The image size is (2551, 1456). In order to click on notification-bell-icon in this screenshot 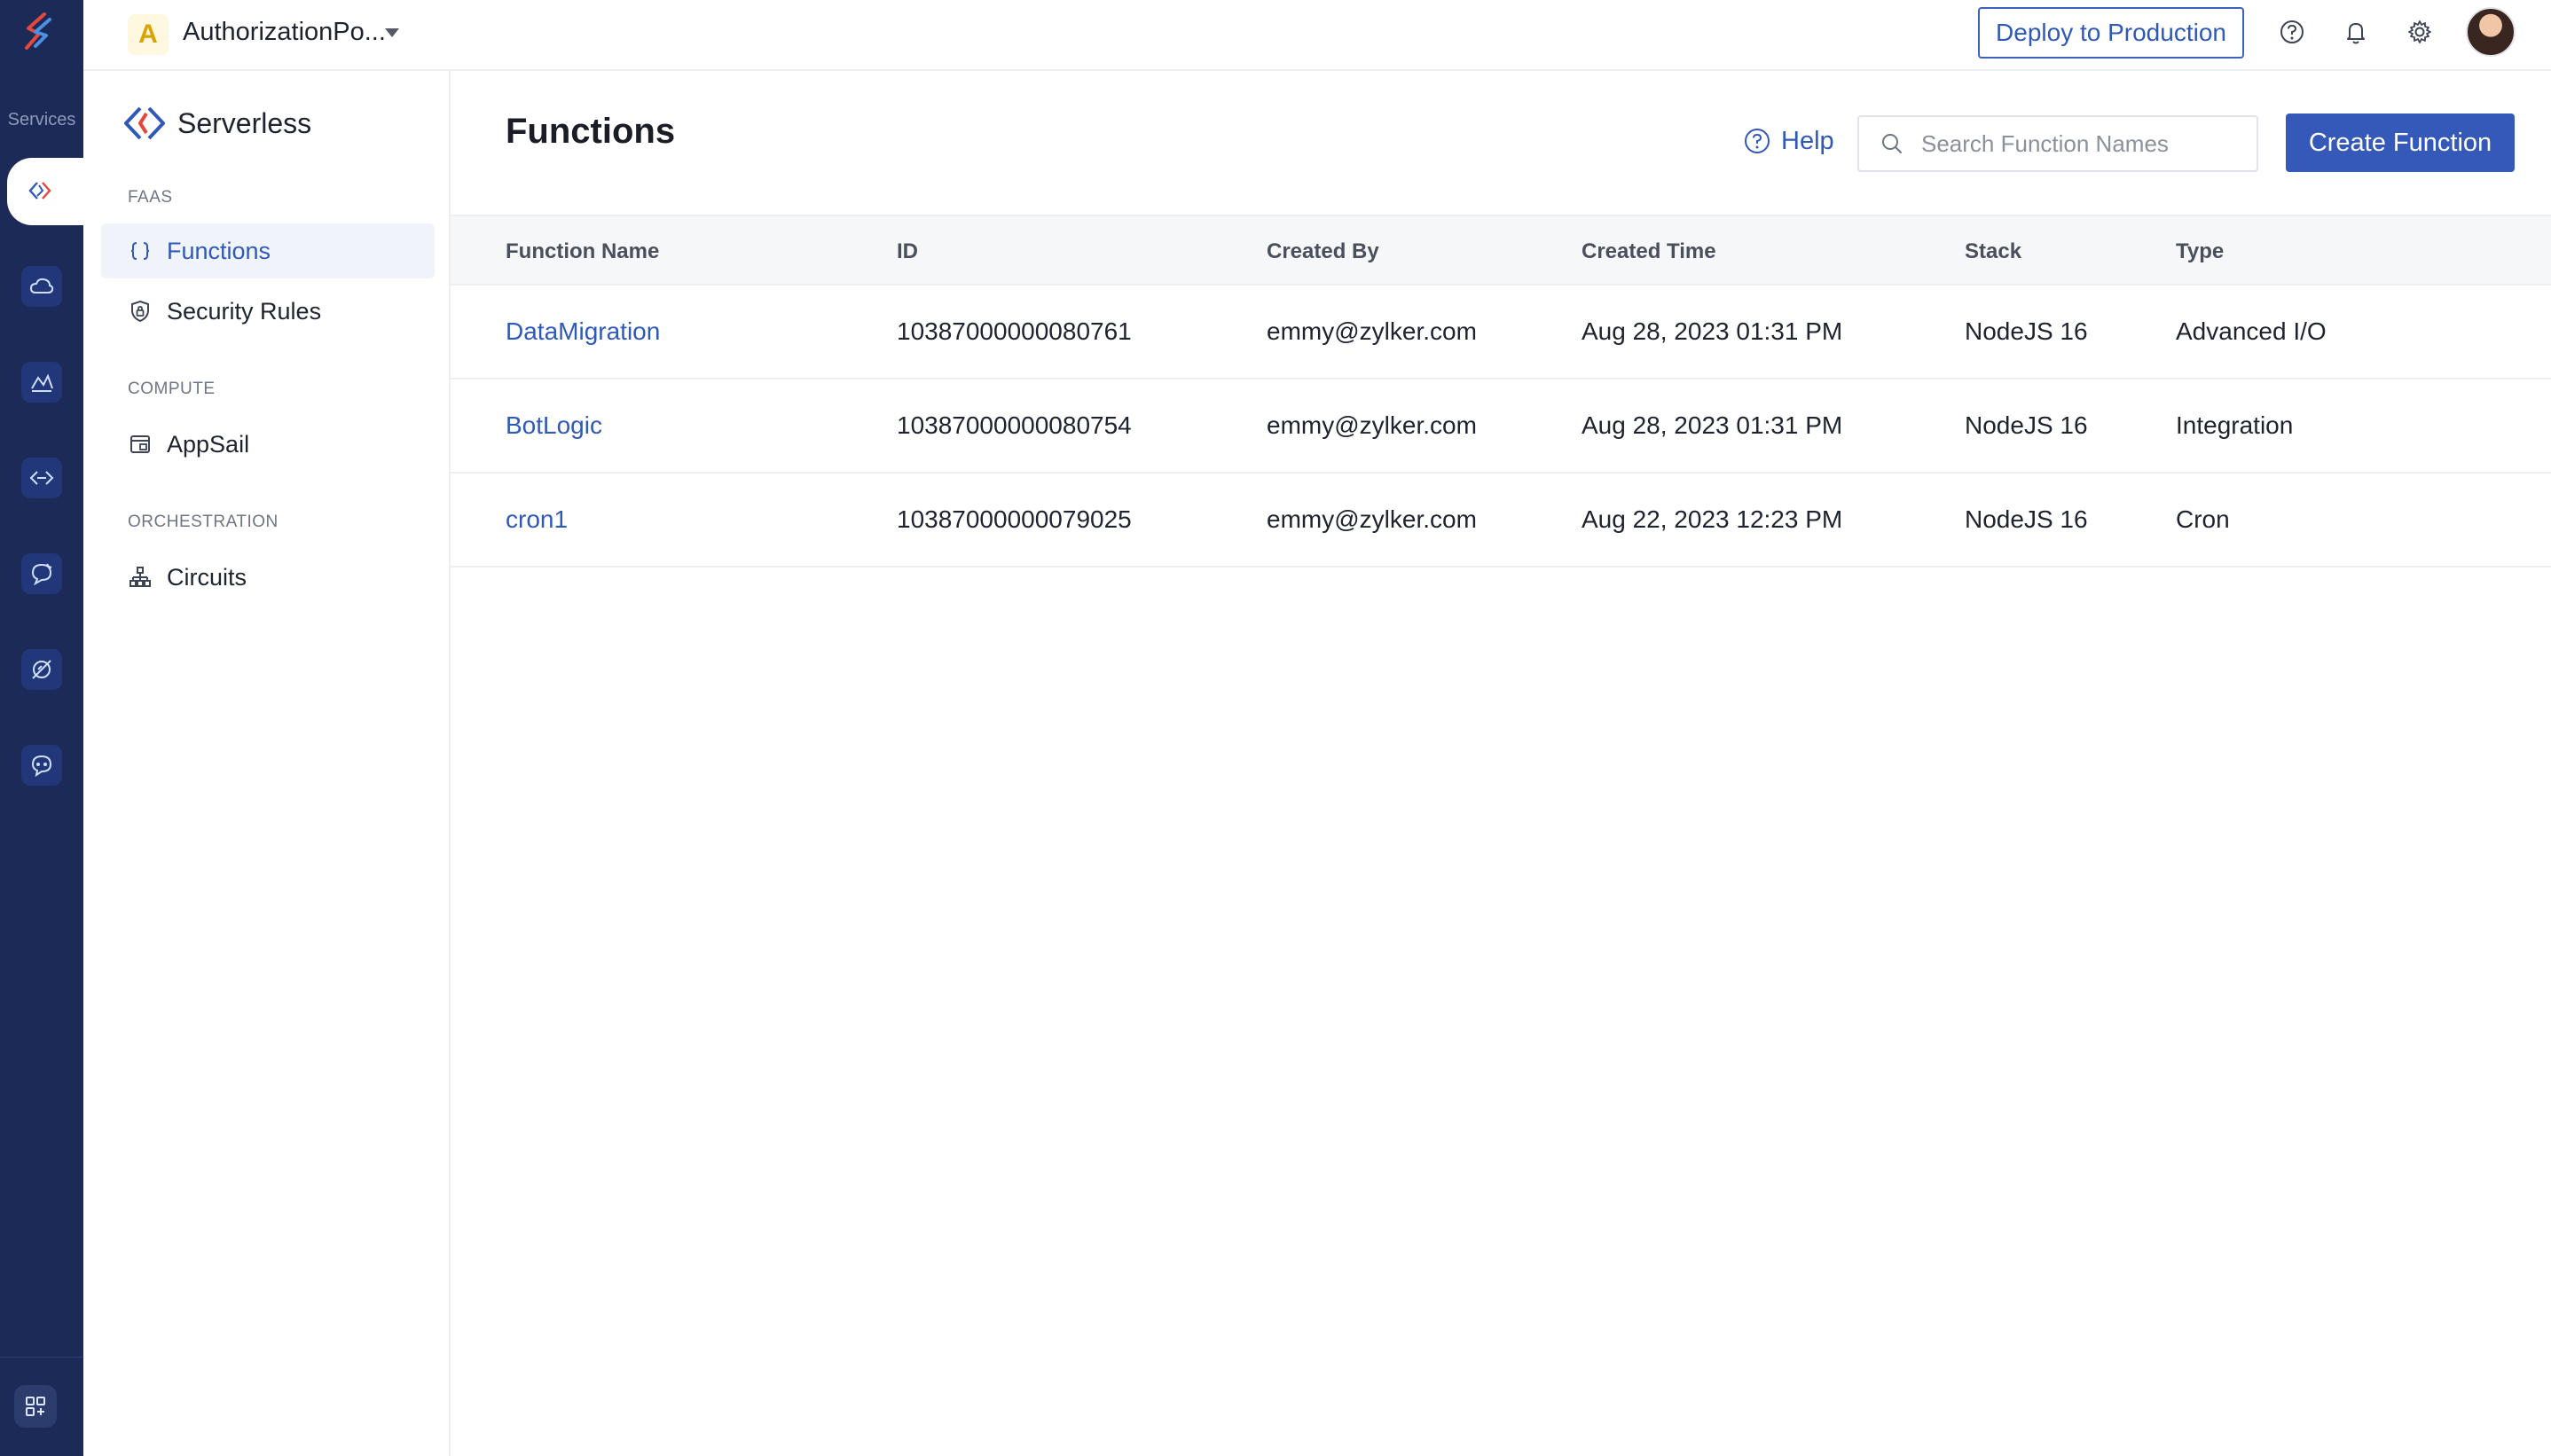, I will do `click(2356, 32)`.